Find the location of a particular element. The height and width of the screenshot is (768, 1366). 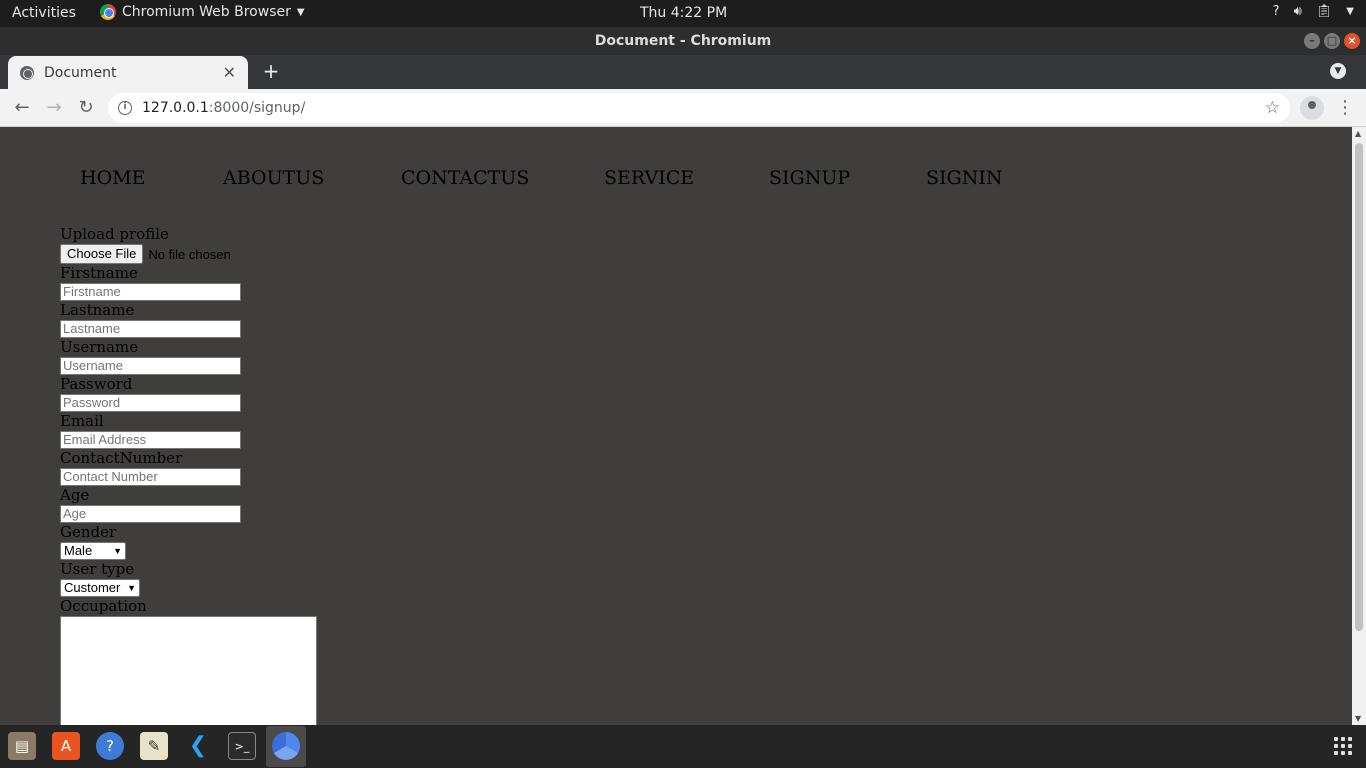

user-type-value: Customer is located at coordinates (92, 587).